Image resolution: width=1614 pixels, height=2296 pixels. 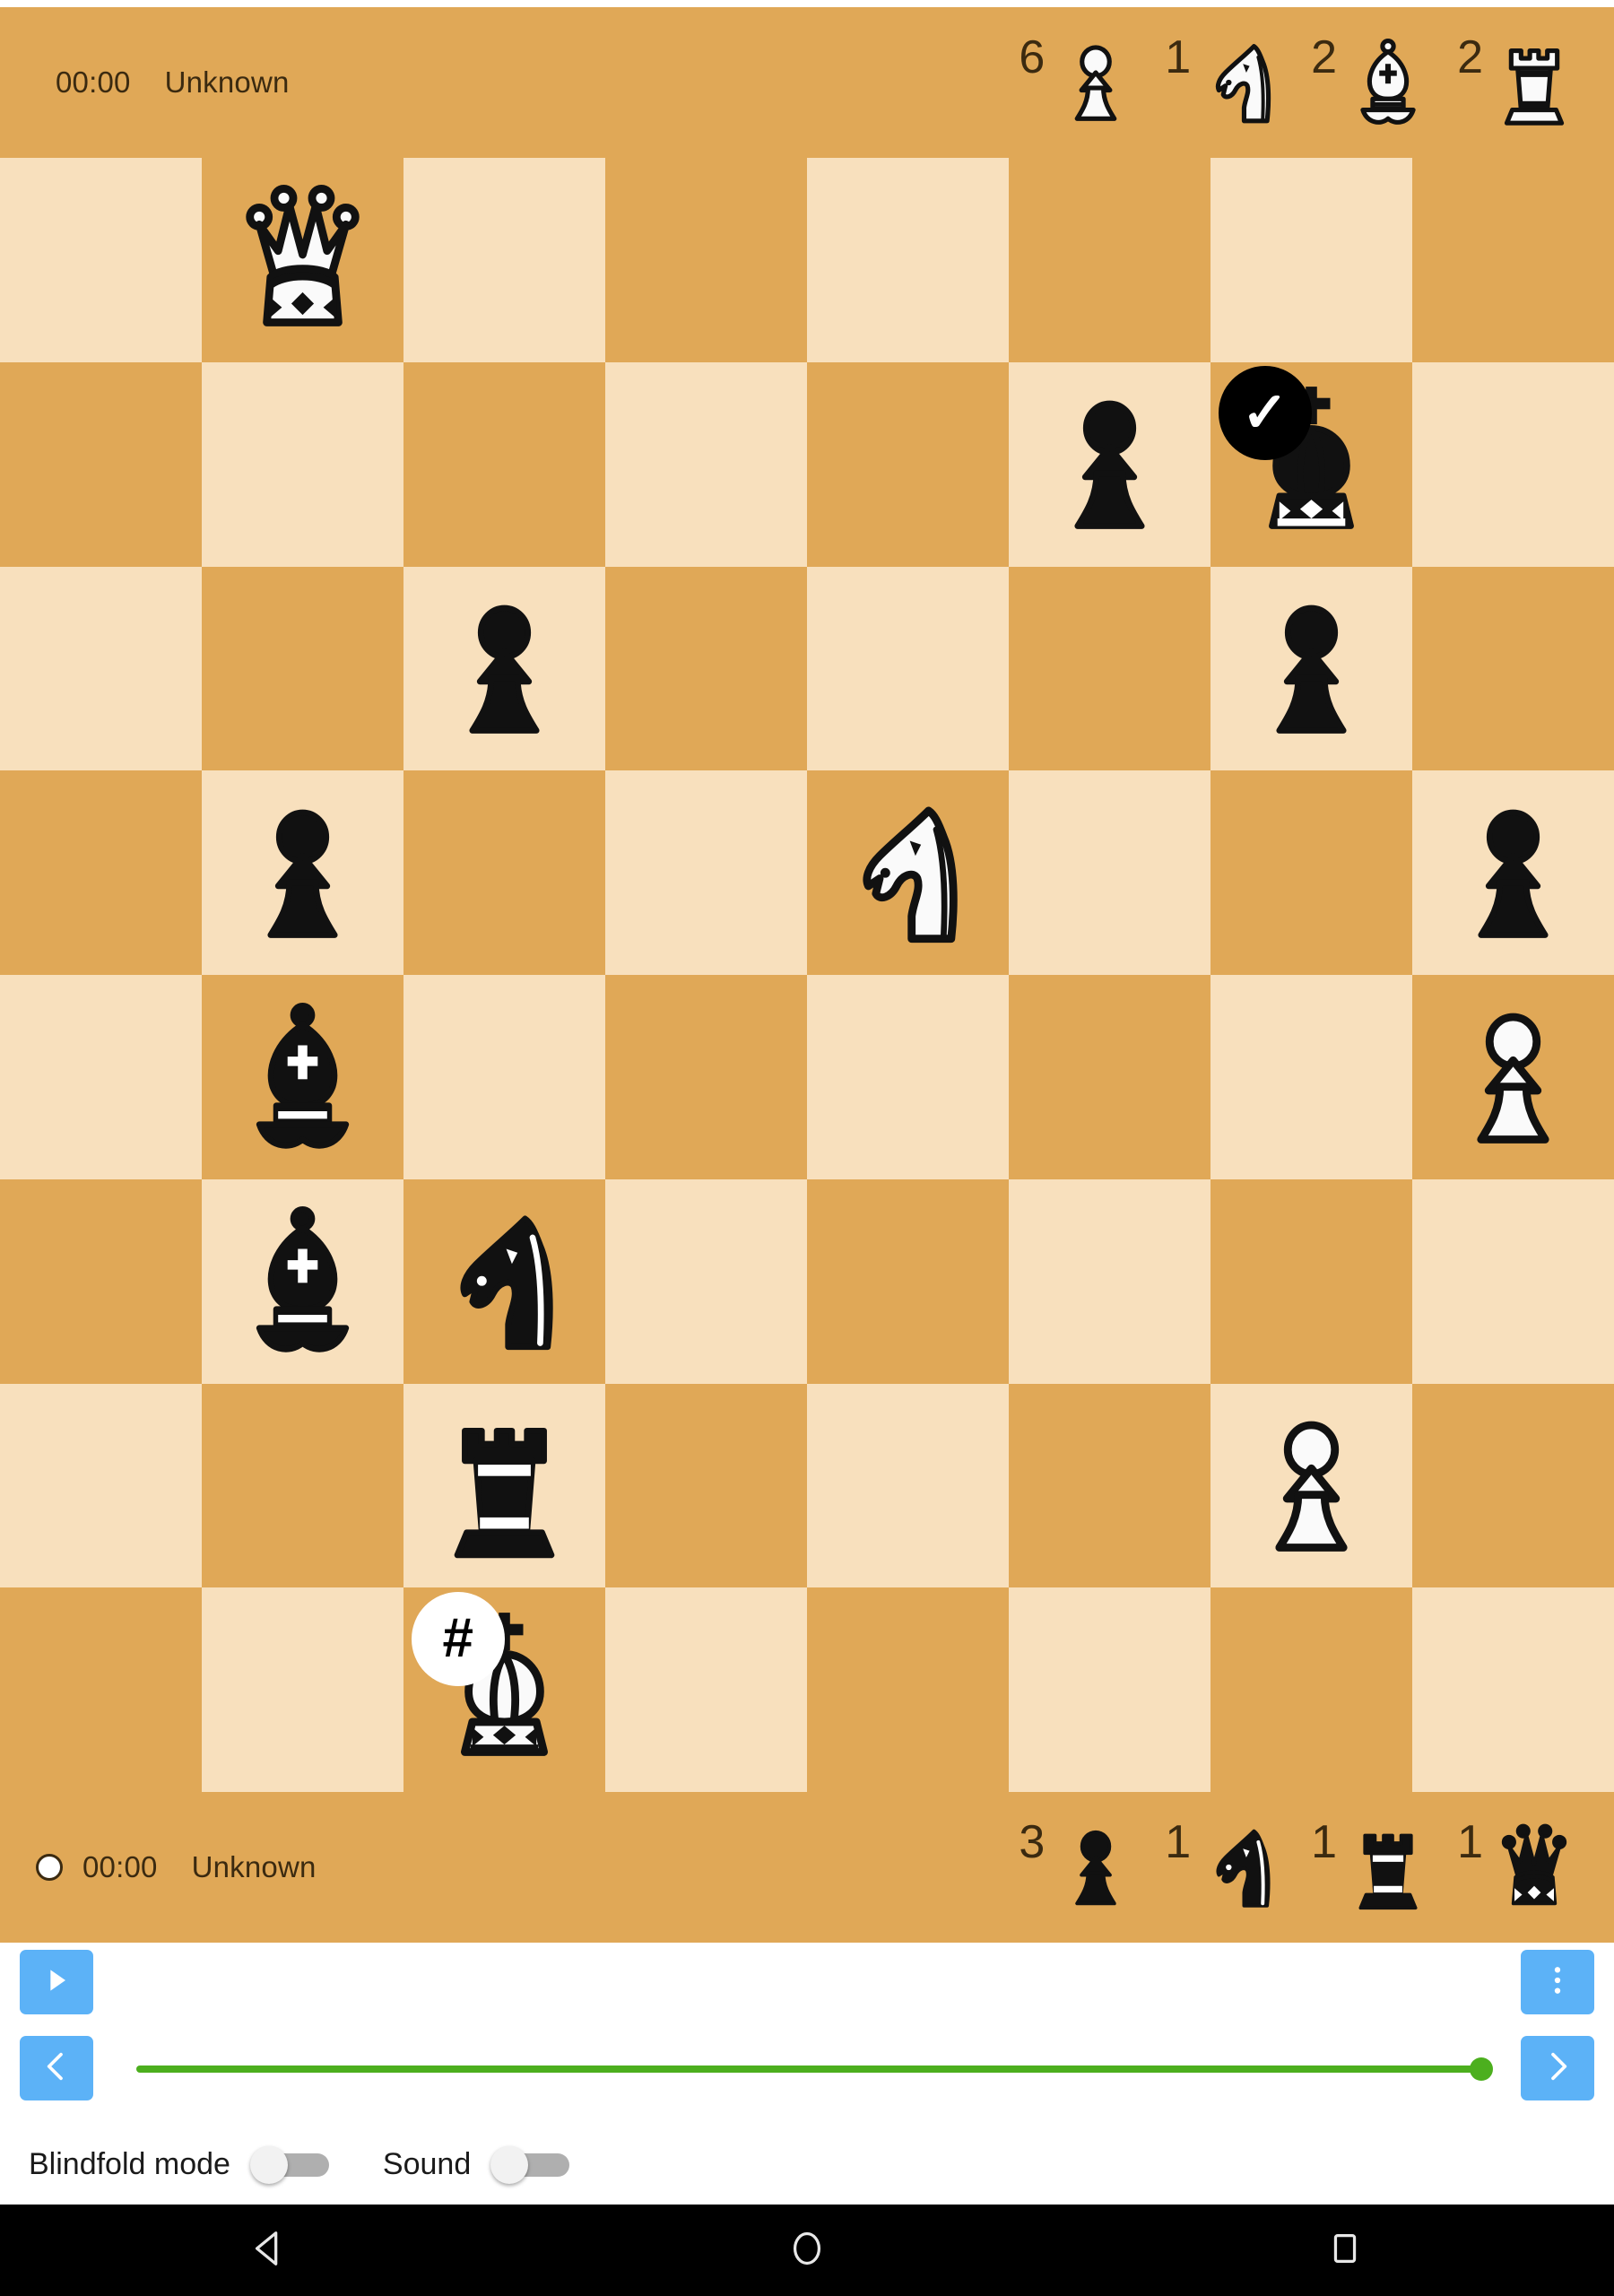 What do you see at coordinates (1311, 1077) in the screenshot?
I see `board-square-g4` at bounding box center [1311, 1077].